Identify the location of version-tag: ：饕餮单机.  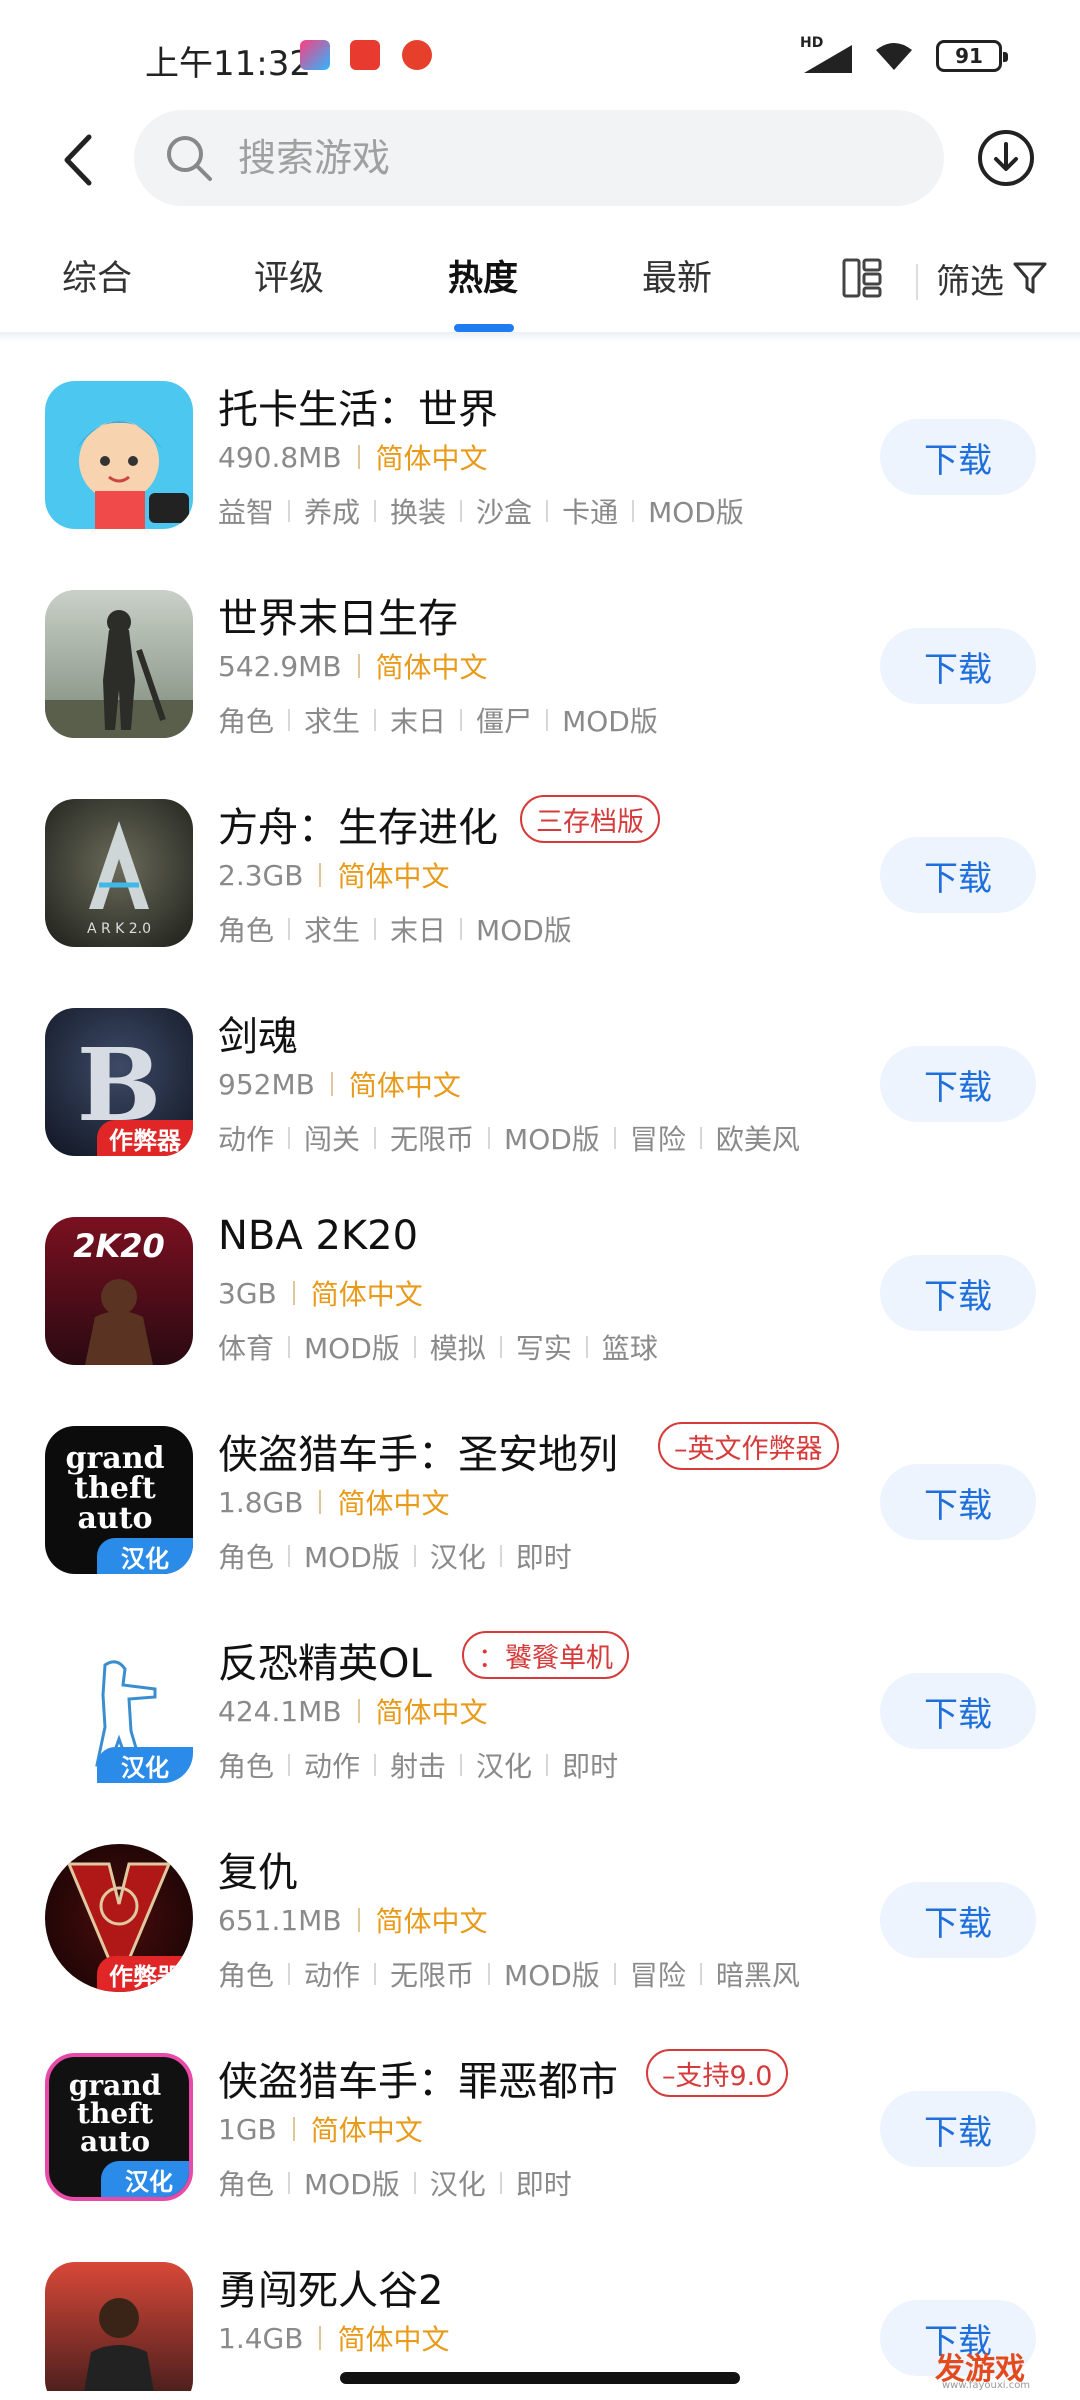
(545, 1655).